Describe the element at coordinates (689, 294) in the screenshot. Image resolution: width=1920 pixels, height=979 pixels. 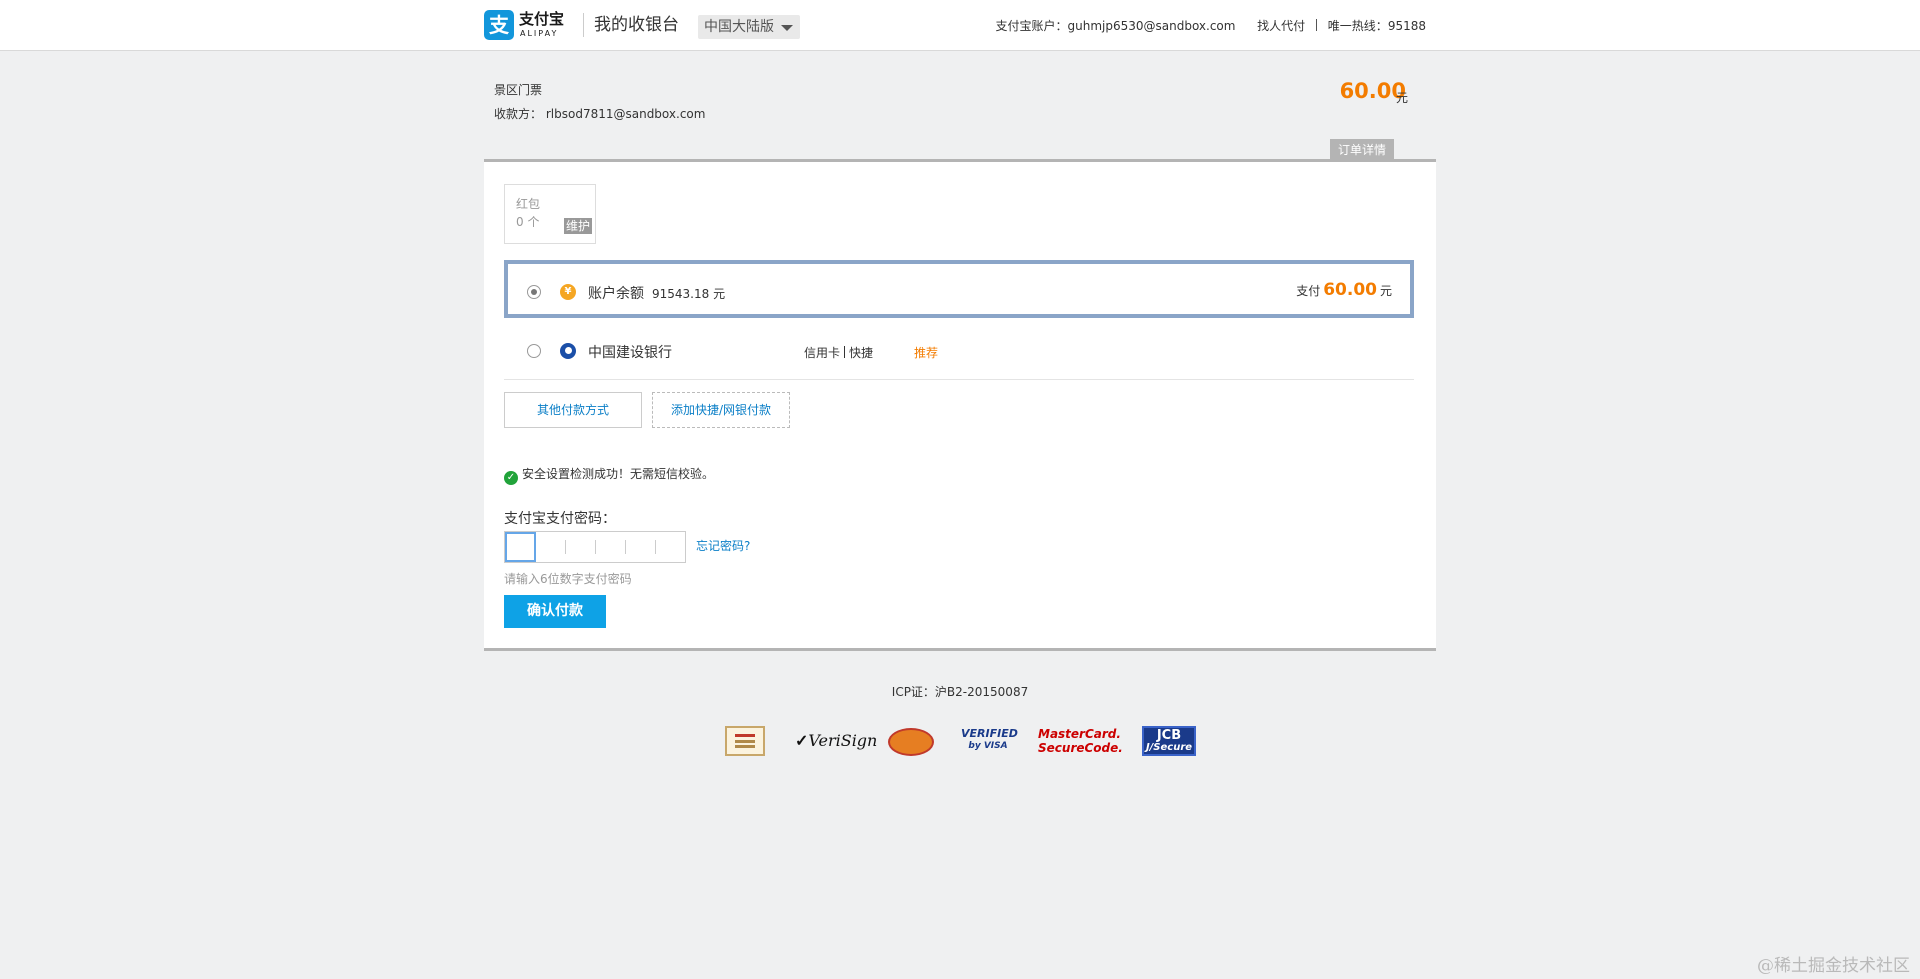
I see `balance-value: 91543.18 元` at that location.